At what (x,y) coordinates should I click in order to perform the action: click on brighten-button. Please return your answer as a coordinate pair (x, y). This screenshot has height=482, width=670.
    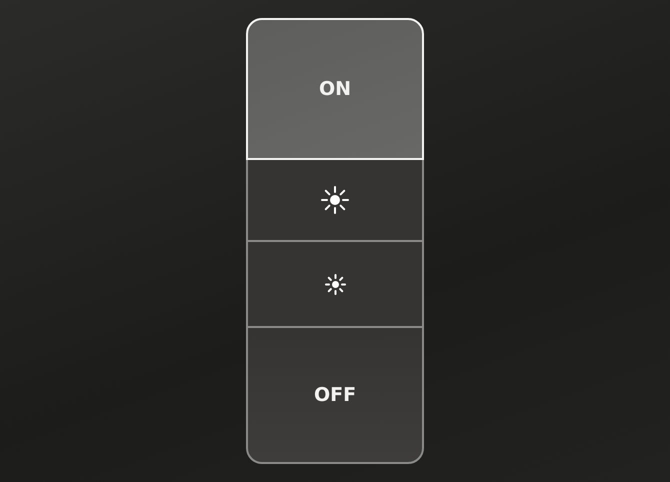
    Looking at the image, I should click on (335, 200).